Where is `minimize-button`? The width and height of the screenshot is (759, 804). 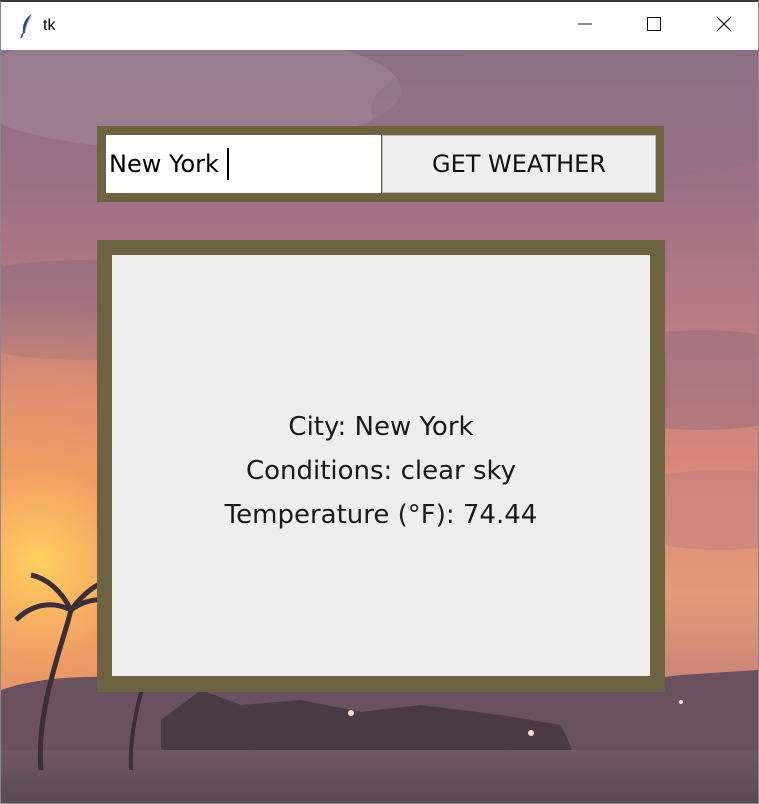 minimize-button is located at coordinates (585, 26).